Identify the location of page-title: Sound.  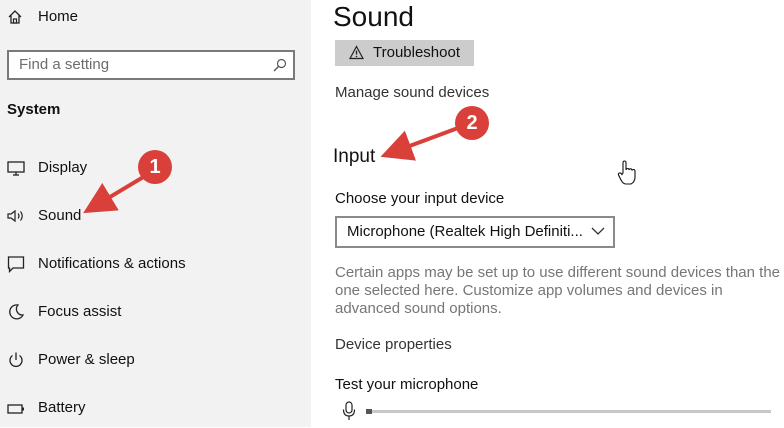
(373, 16).